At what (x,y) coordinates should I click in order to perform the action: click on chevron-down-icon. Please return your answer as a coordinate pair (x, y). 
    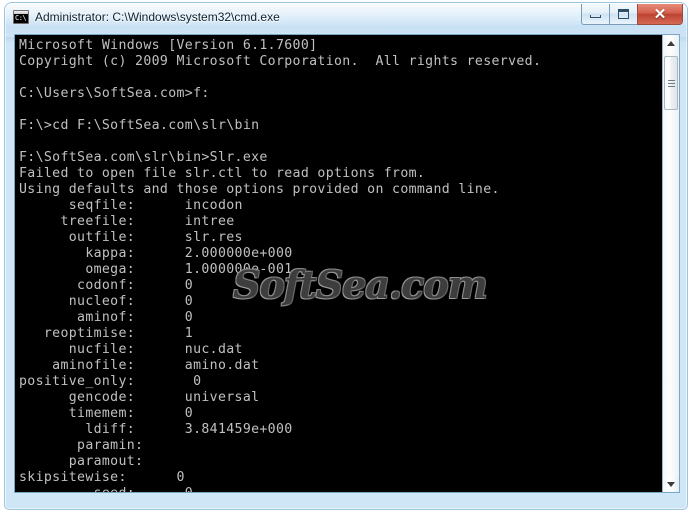
    Looking at the image, I should click on (671, 484).